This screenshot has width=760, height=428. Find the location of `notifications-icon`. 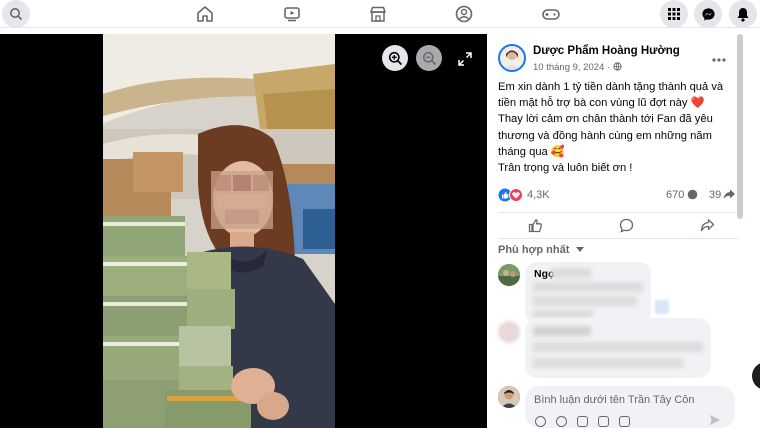

notifications-icon is located at coordinates (743, 14).